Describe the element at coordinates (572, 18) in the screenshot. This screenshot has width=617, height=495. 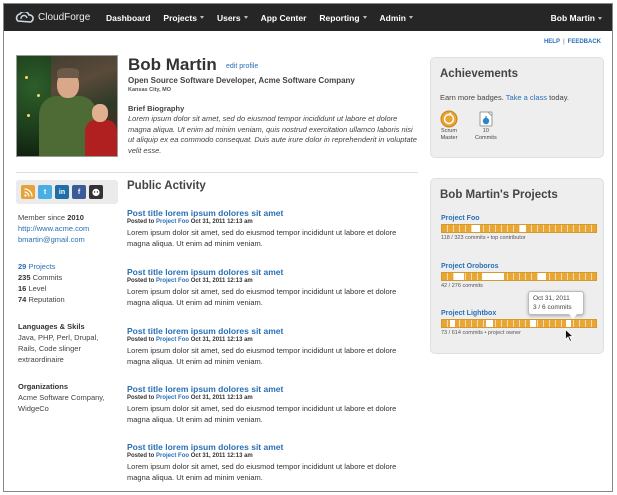
I see `user-menu-label: Bob Martin` at that location.